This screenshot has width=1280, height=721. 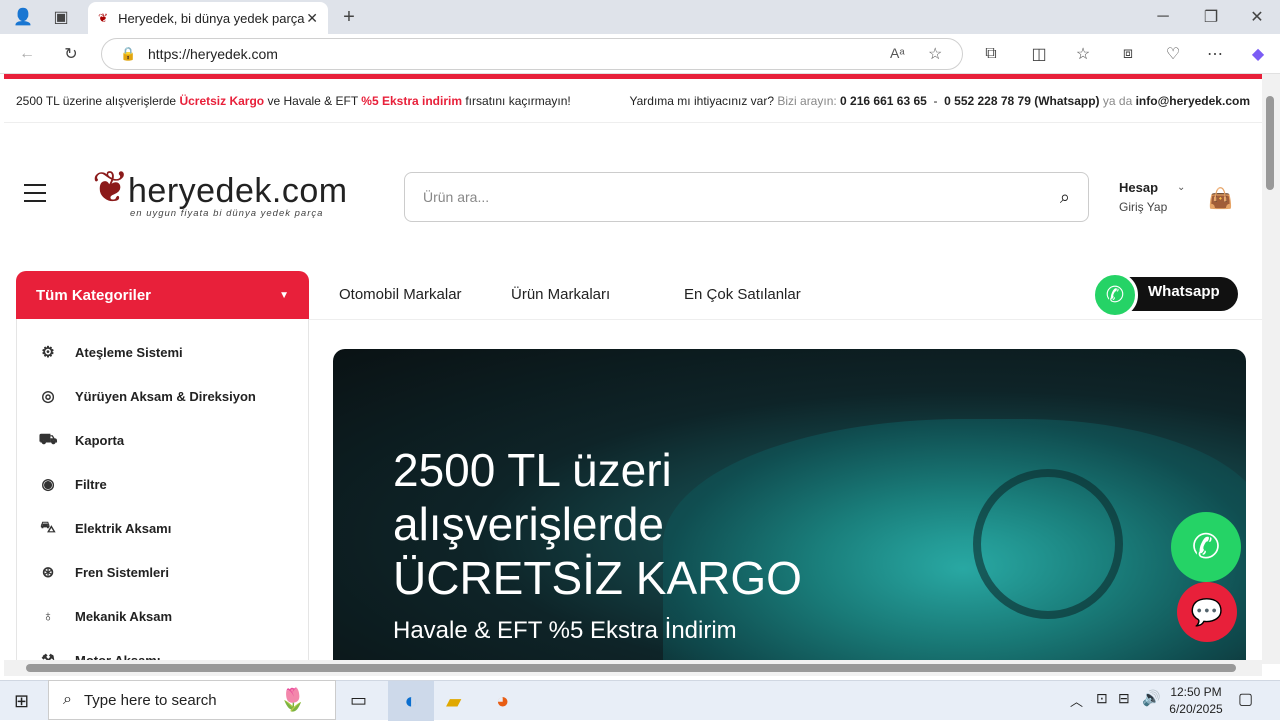 I want to click on split-screen-icon: ◫, so click(x=1039, y=54).